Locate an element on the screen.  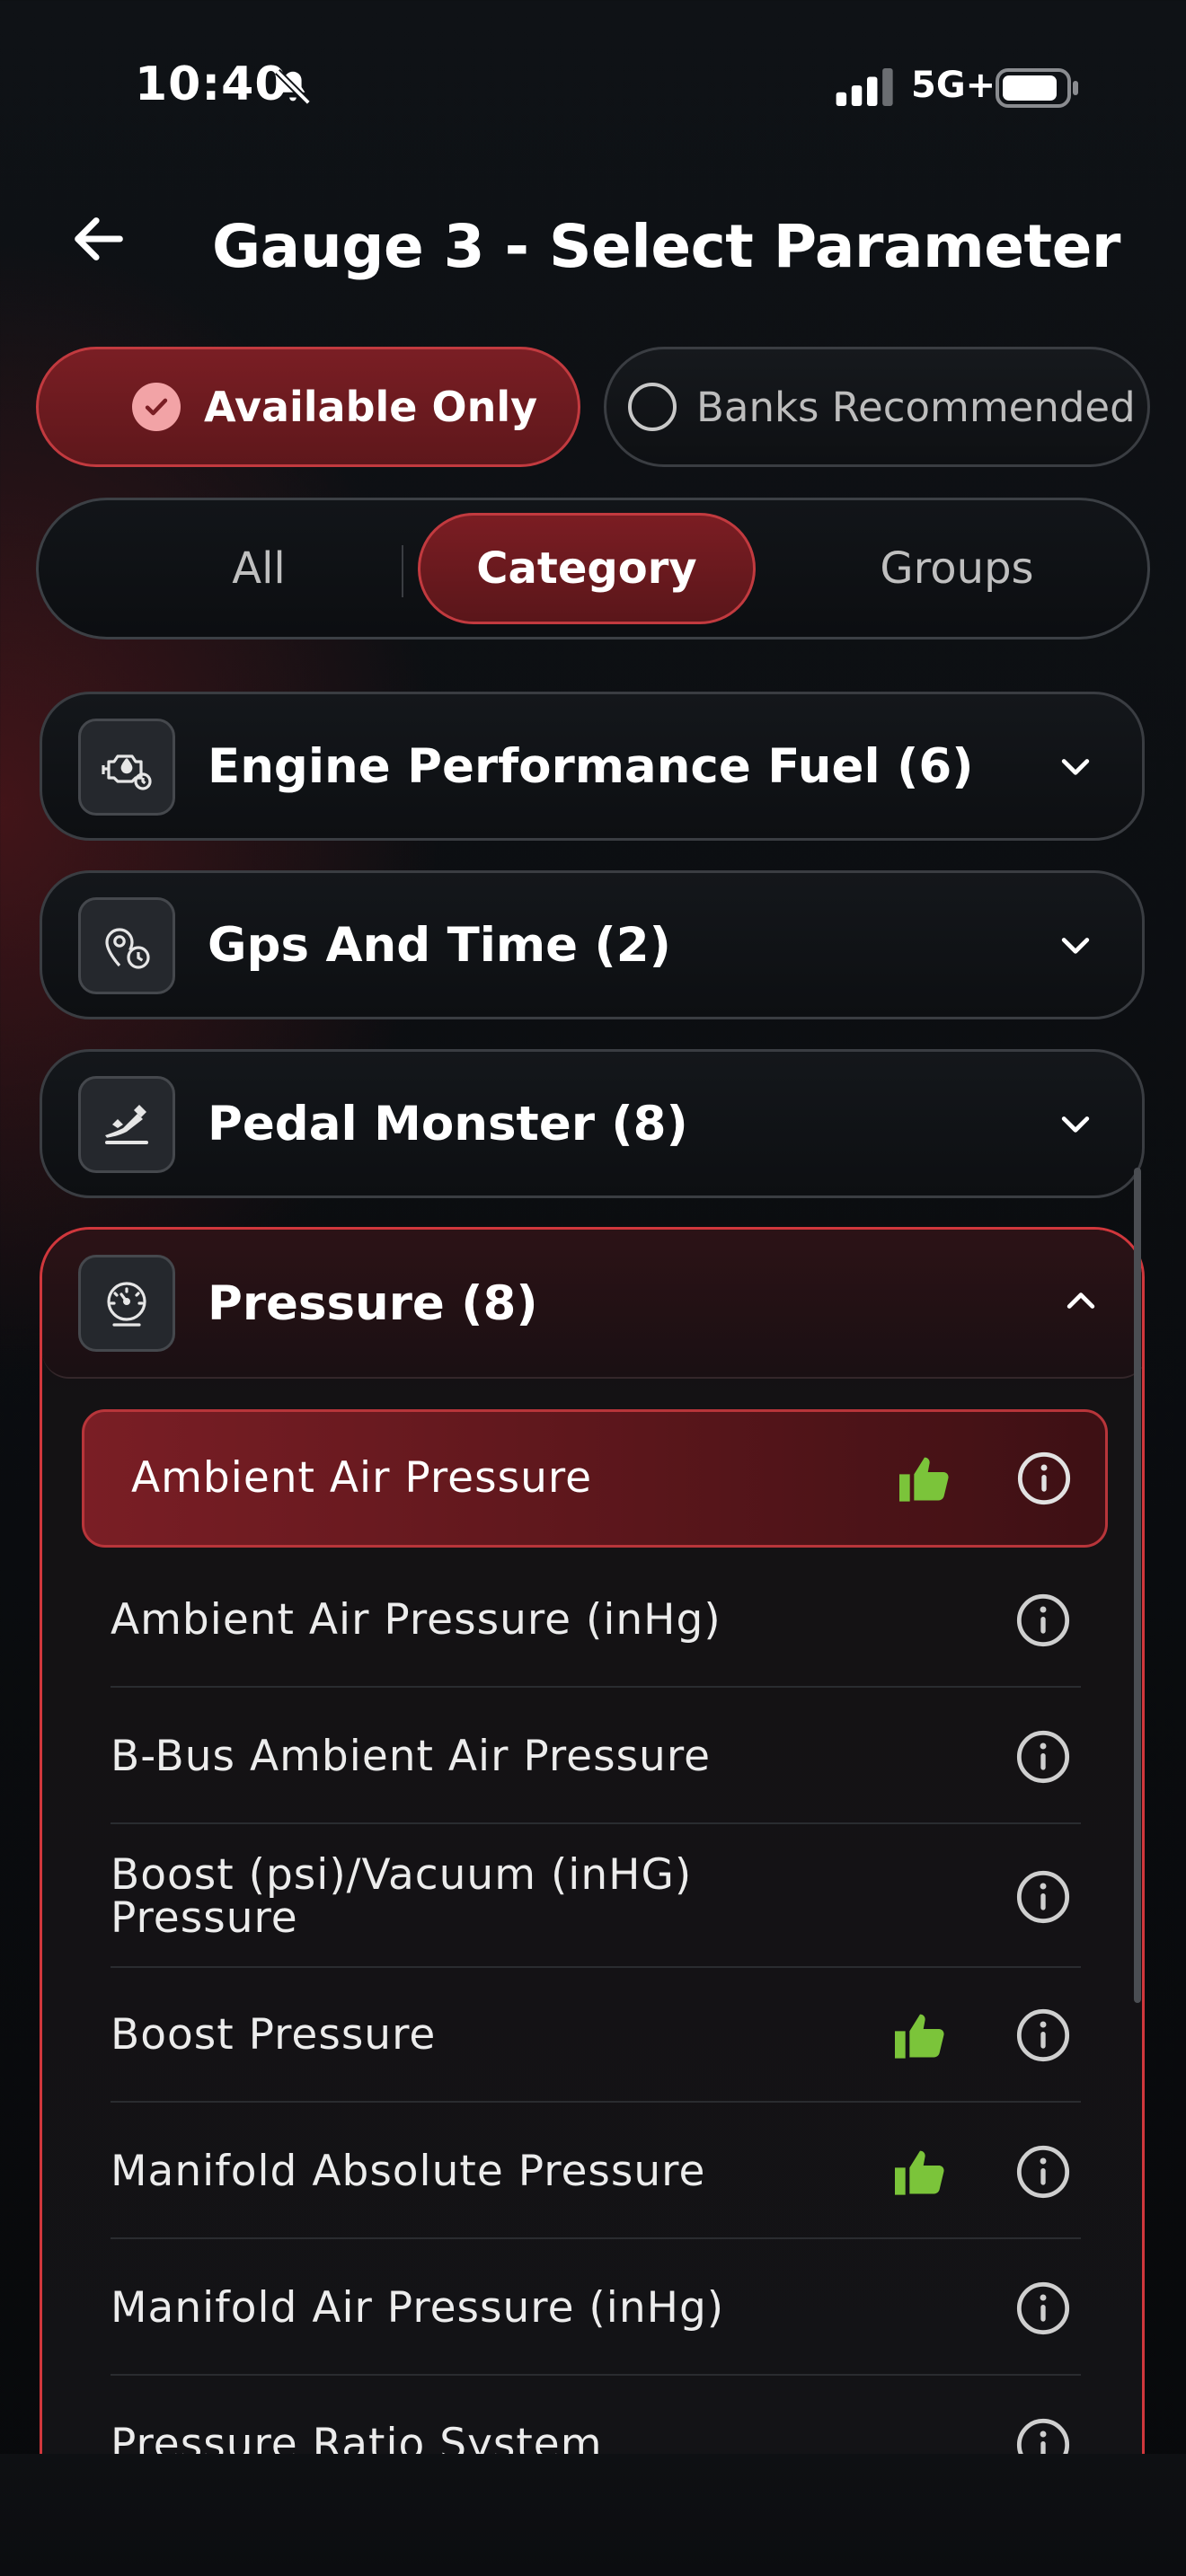
arrow-left-icon is located at coordinates (99, 238).